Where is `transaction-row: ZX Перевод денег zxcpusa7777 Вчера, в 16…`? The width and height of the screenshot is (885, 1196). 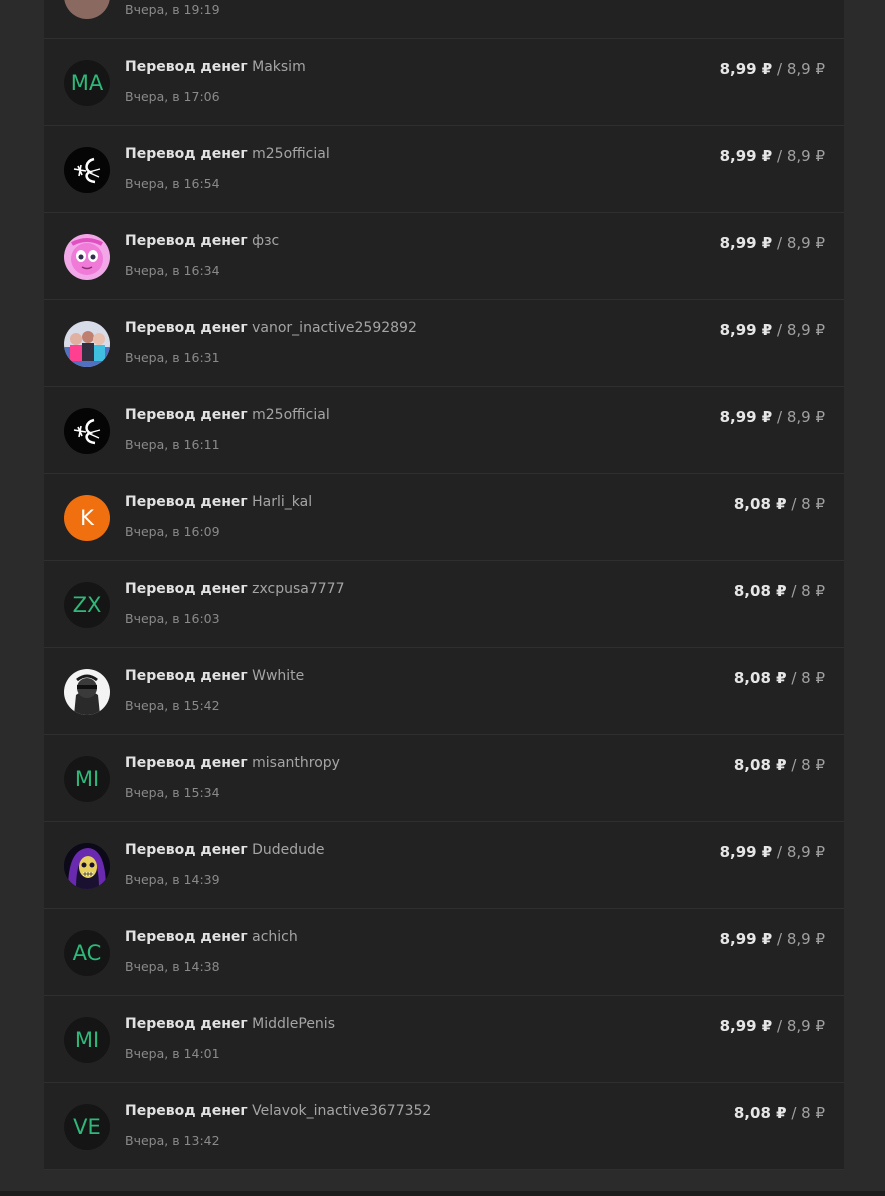 transaction-row: ZX Перевод денег zxcpusa7777 Вчера, в 16… is located at coordinates (444, 604).